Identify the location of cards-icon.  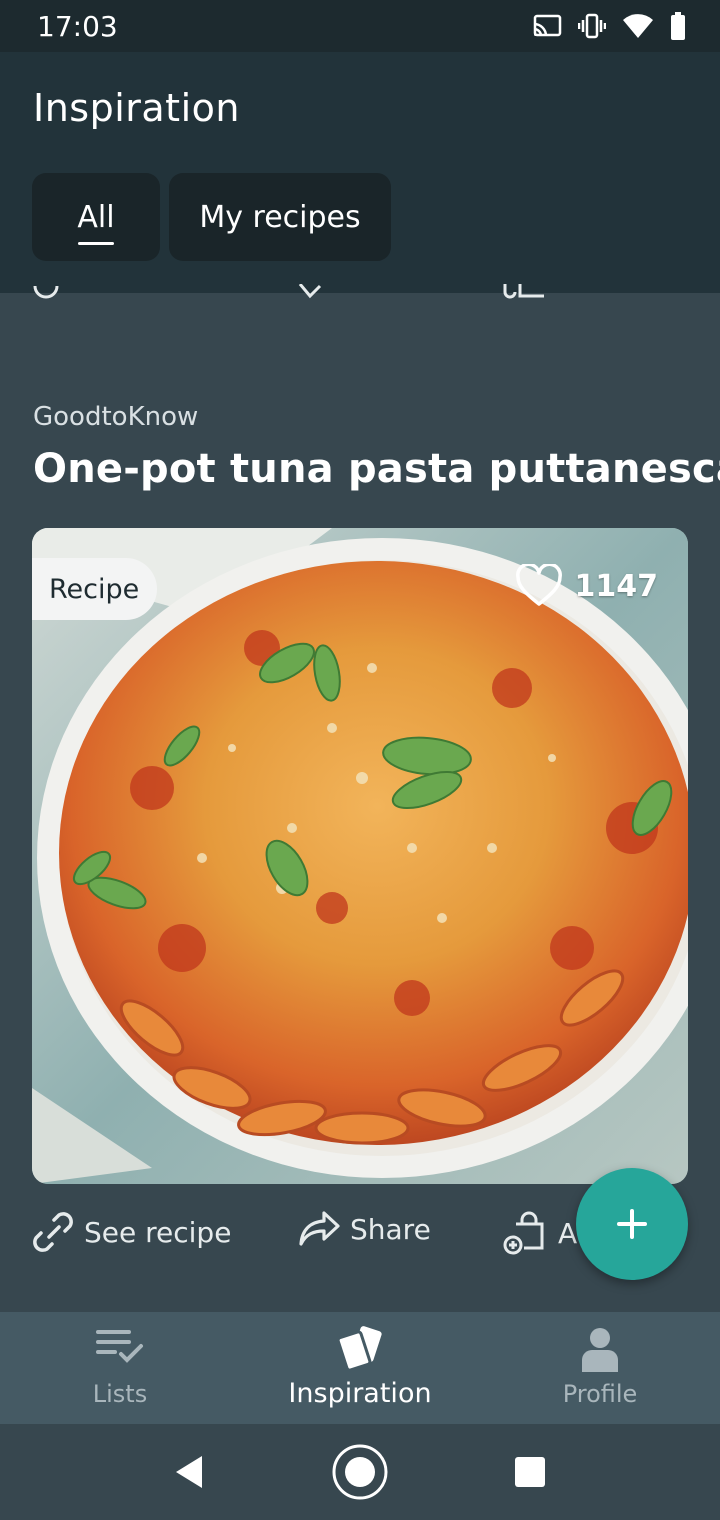
(359, 1349).